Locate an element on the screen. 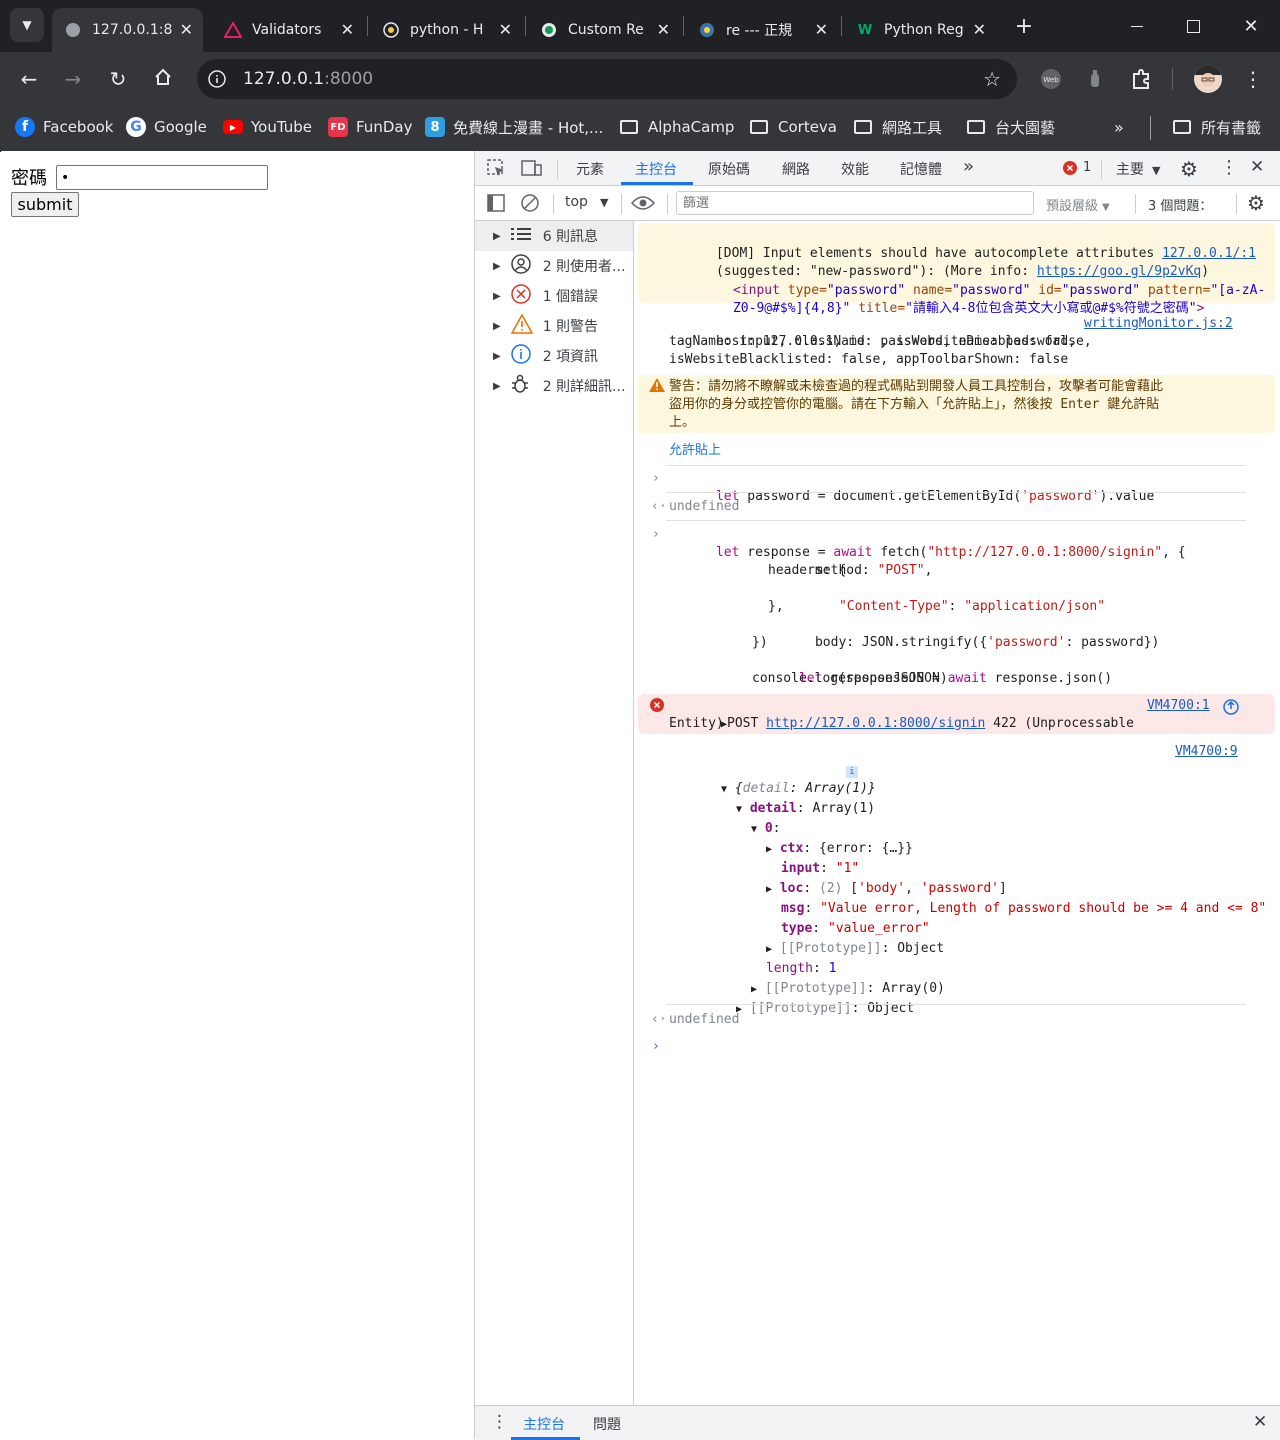 The height and width of the screenshot is (1440, 1280). close-devtools-icon: ✕ is located at coordinates (1257, 167).